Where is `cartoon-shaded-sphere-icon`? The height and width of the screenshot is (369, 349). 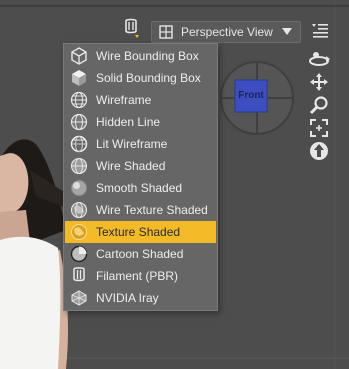 cartoon-shaded-sphere-icon is located at coordinates (79, 254).